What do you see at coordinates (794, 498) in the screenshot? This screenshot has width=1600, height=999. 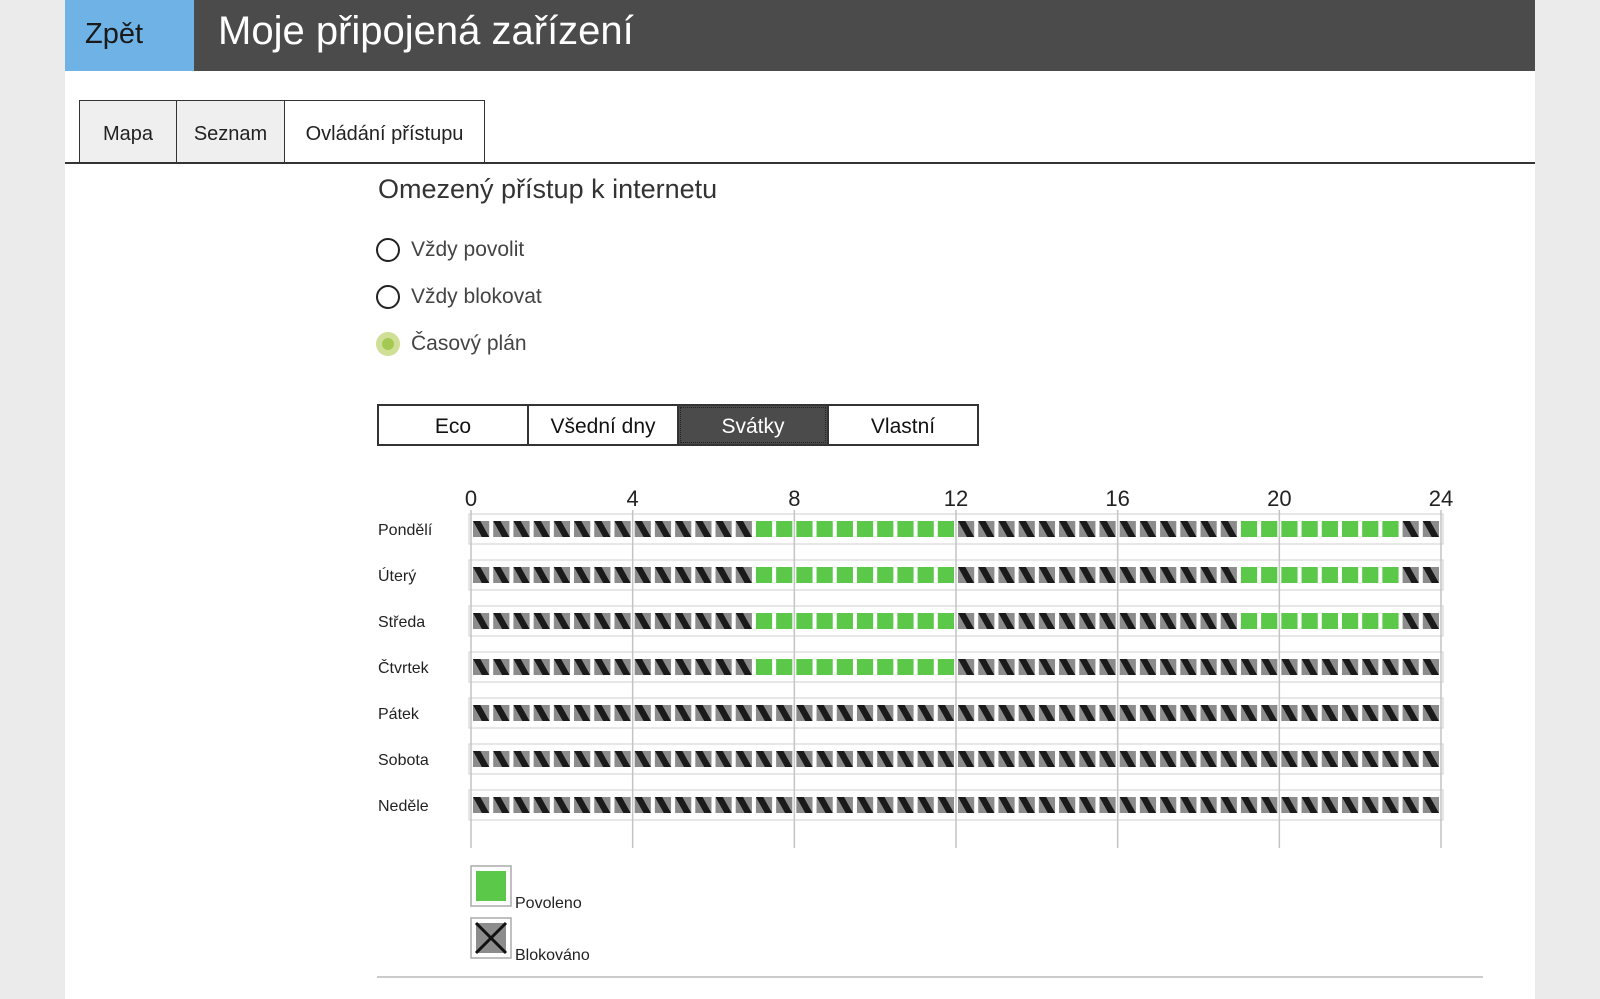 I see `hour-label: 8` at bounding box center [794, 498].